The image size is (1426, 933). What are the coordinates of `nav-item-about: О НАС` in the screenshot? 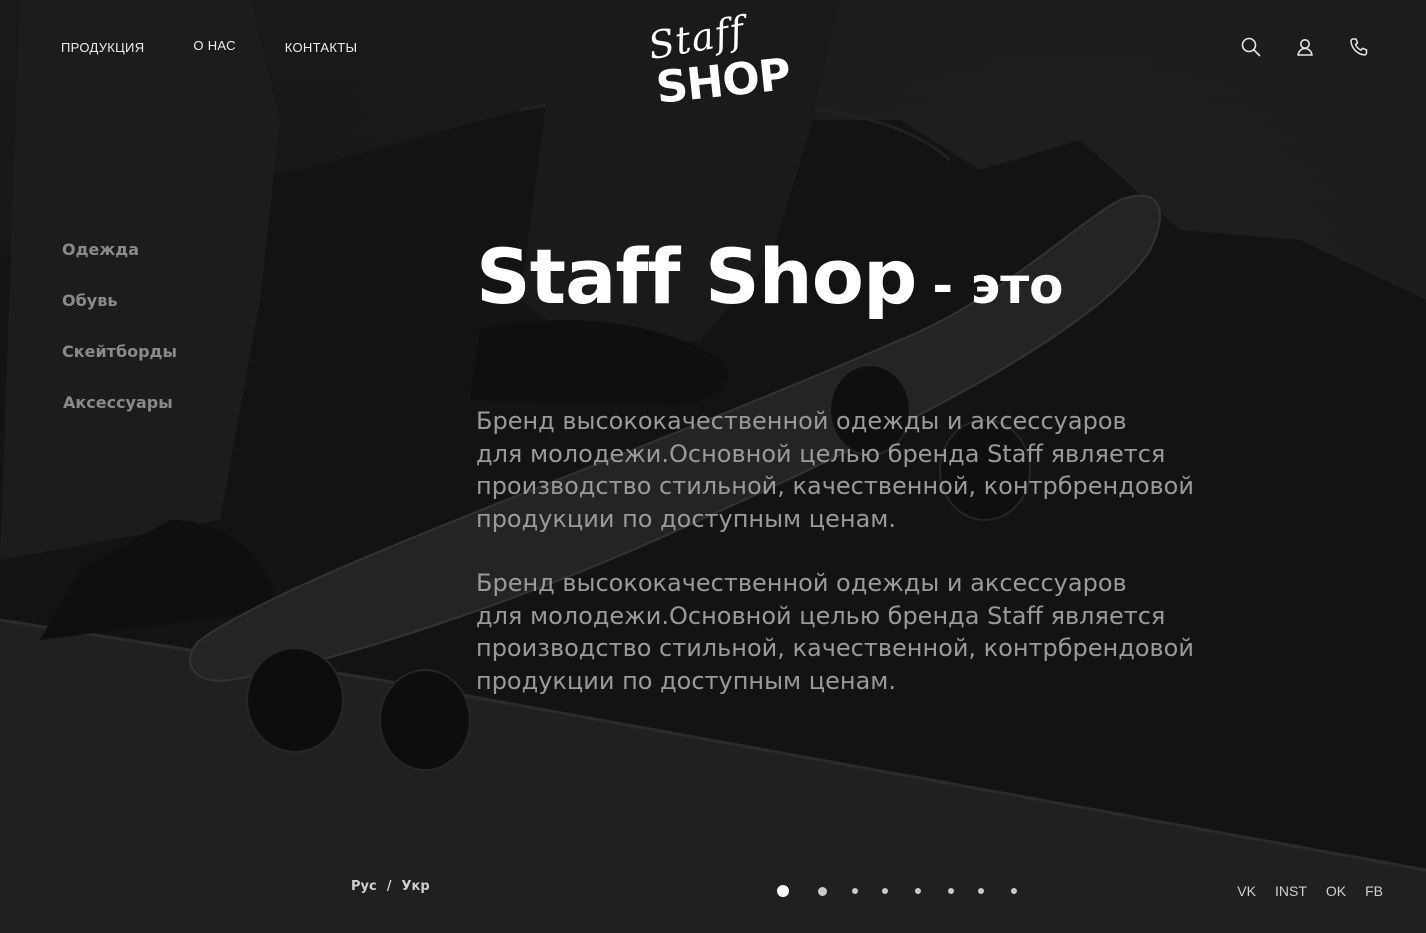 It's located at (214, 45).